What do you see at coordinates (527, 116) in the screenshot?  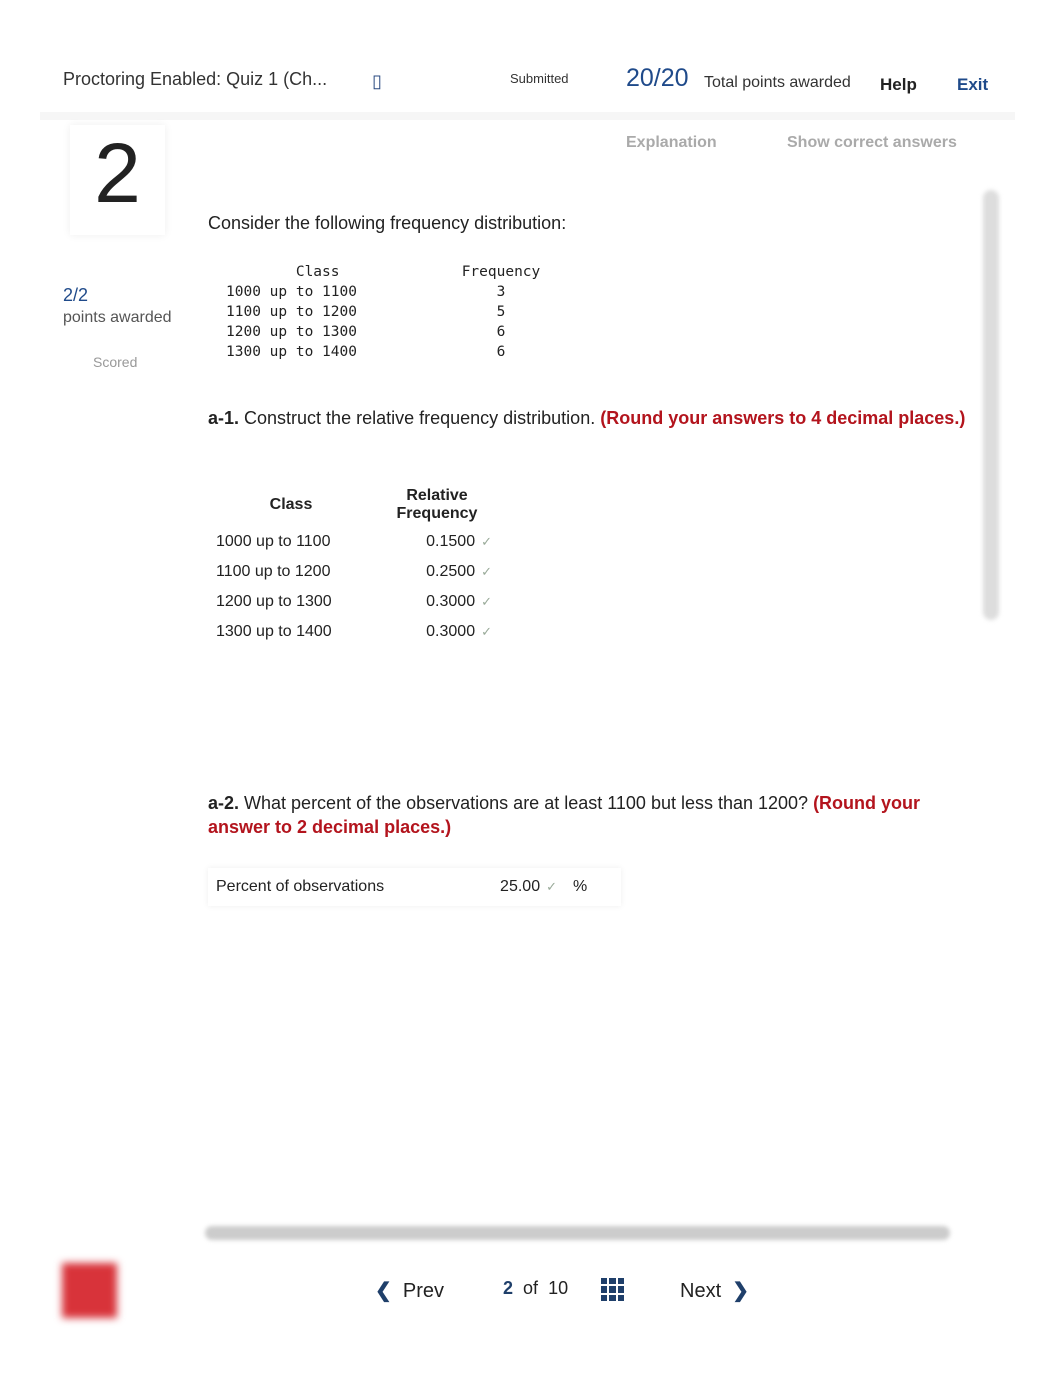 I see `header-divider` at bounding box center [527, 116].